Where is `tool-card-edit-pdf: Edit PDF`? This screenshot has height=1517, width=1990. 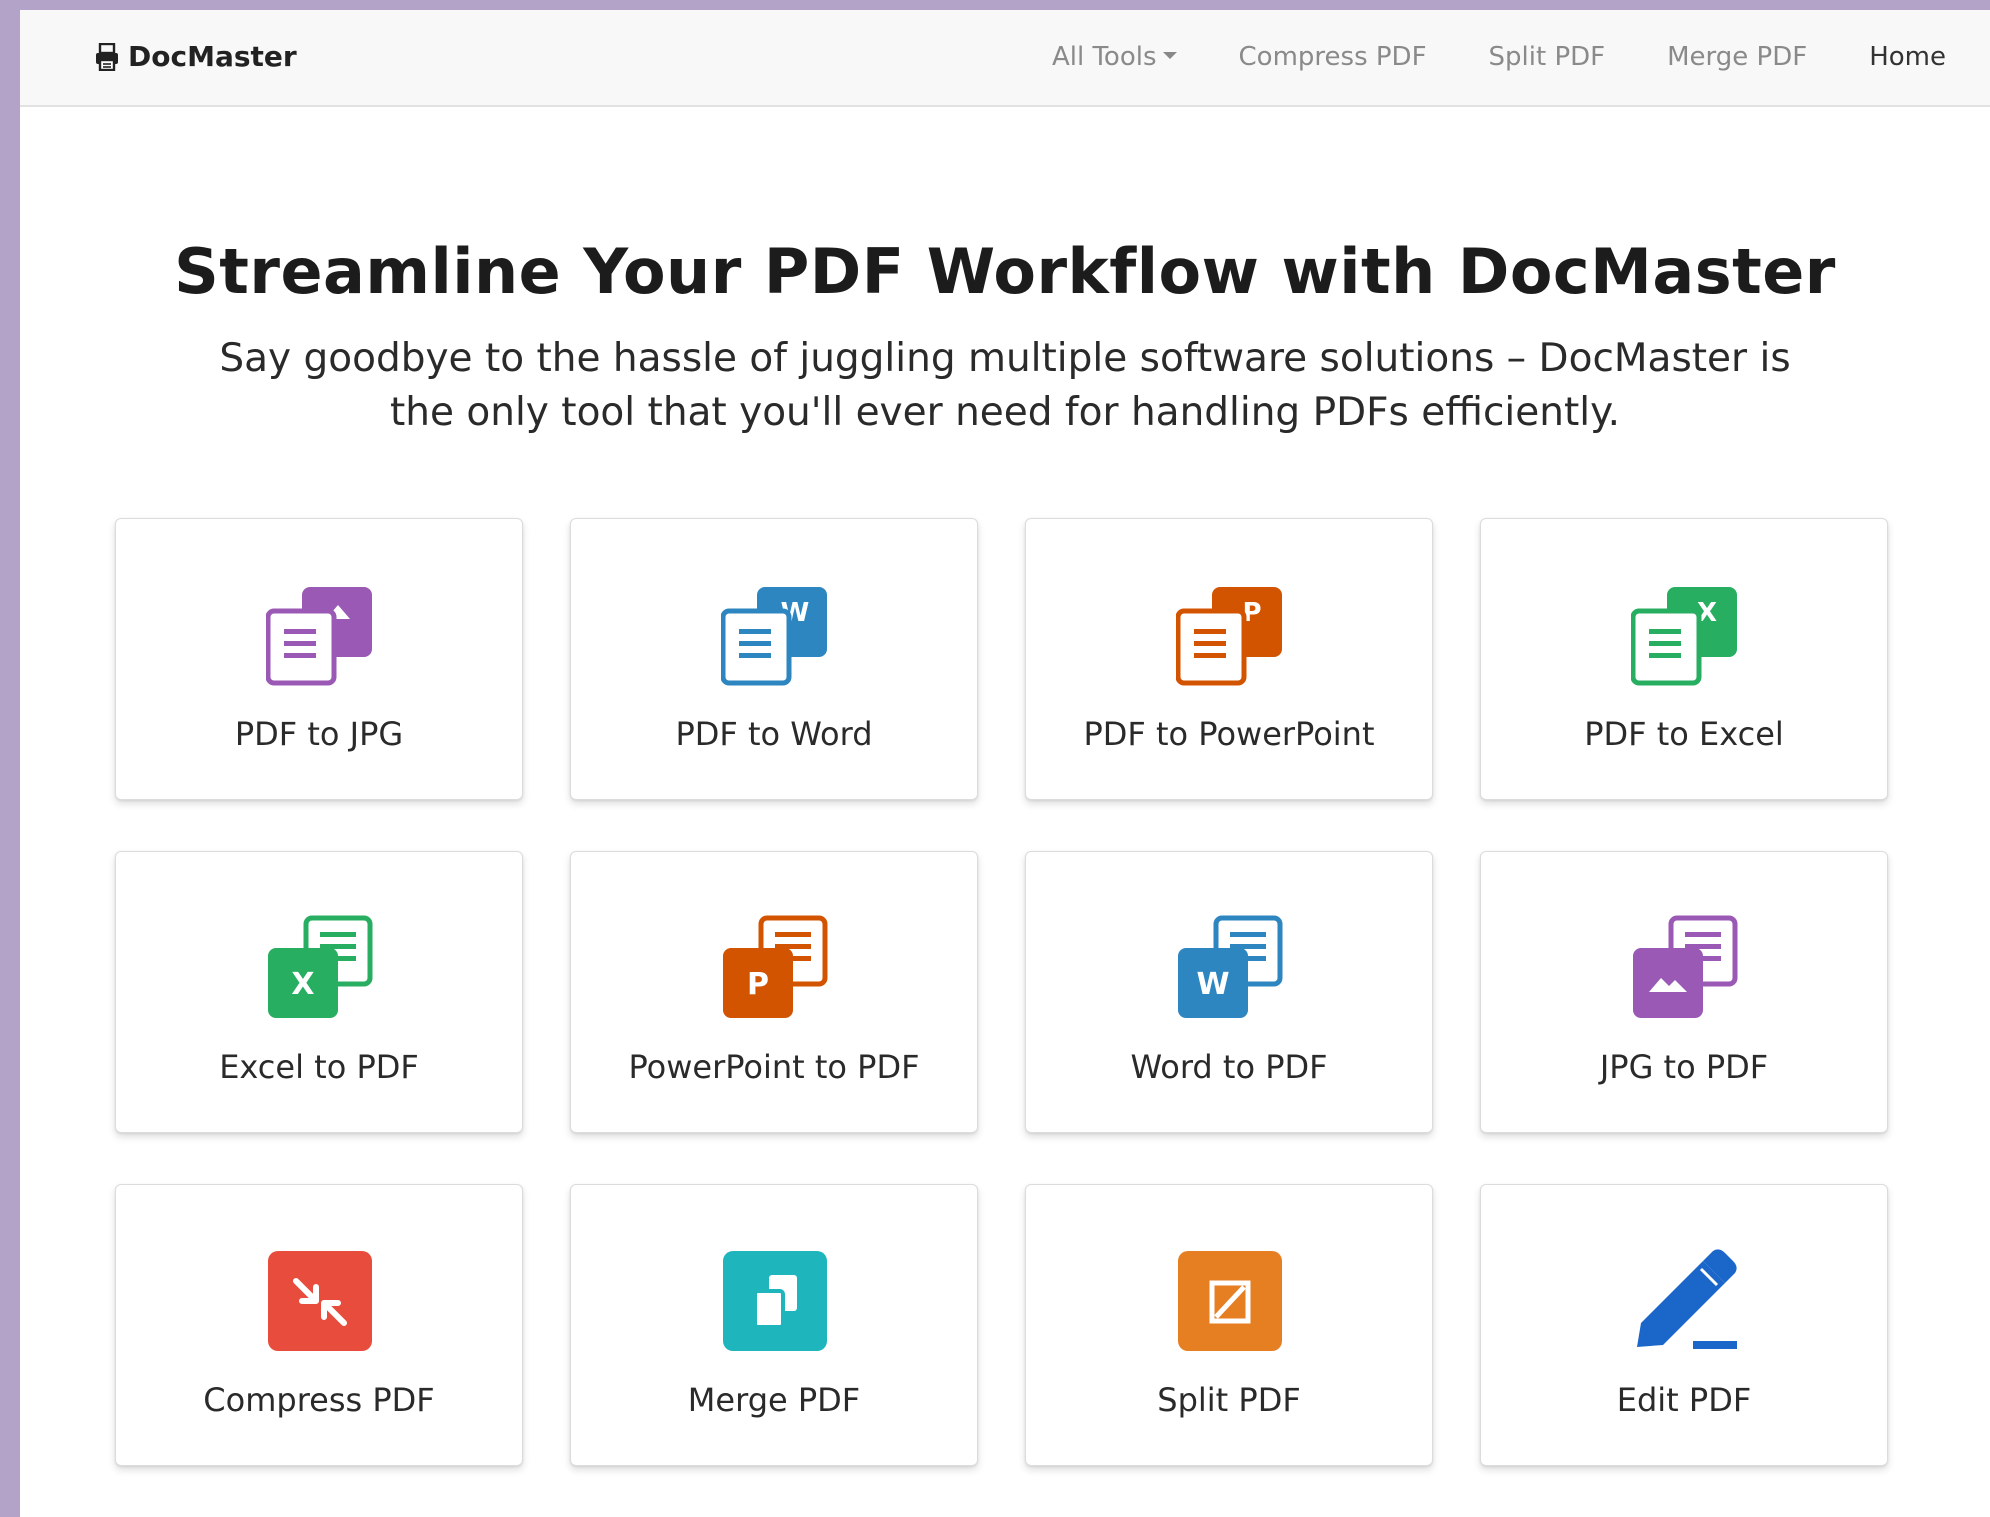
tool-card-edit-pdf: Edit PDF is located at coordinates (1684, 1325).